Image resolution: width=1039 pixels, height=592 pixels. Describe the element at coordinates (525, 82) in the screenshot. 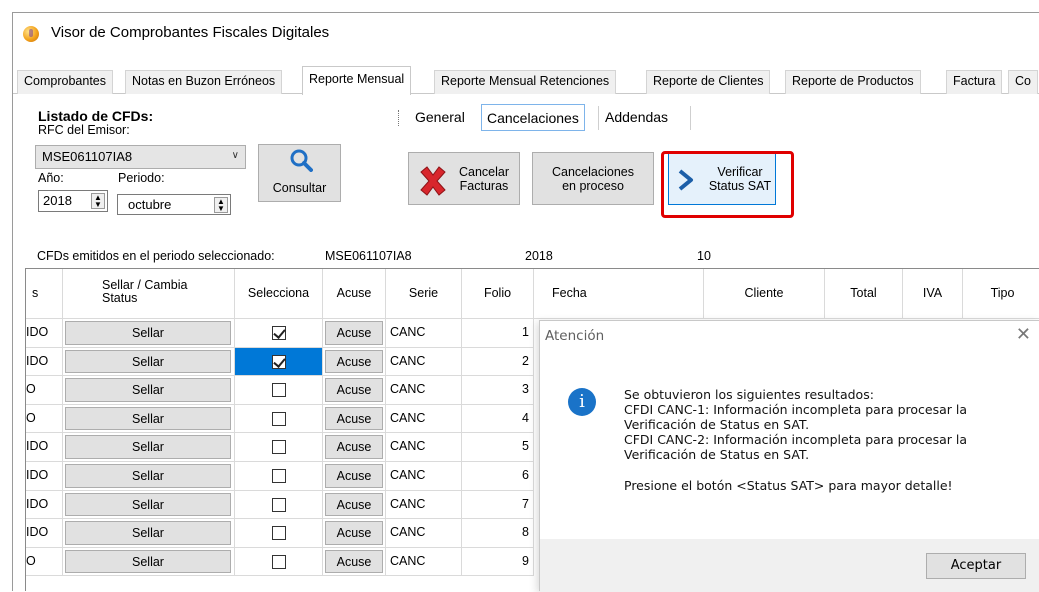

I see `tab-reporte-mensual-retenciones: Reporte Mensual Retenciones` at that location.